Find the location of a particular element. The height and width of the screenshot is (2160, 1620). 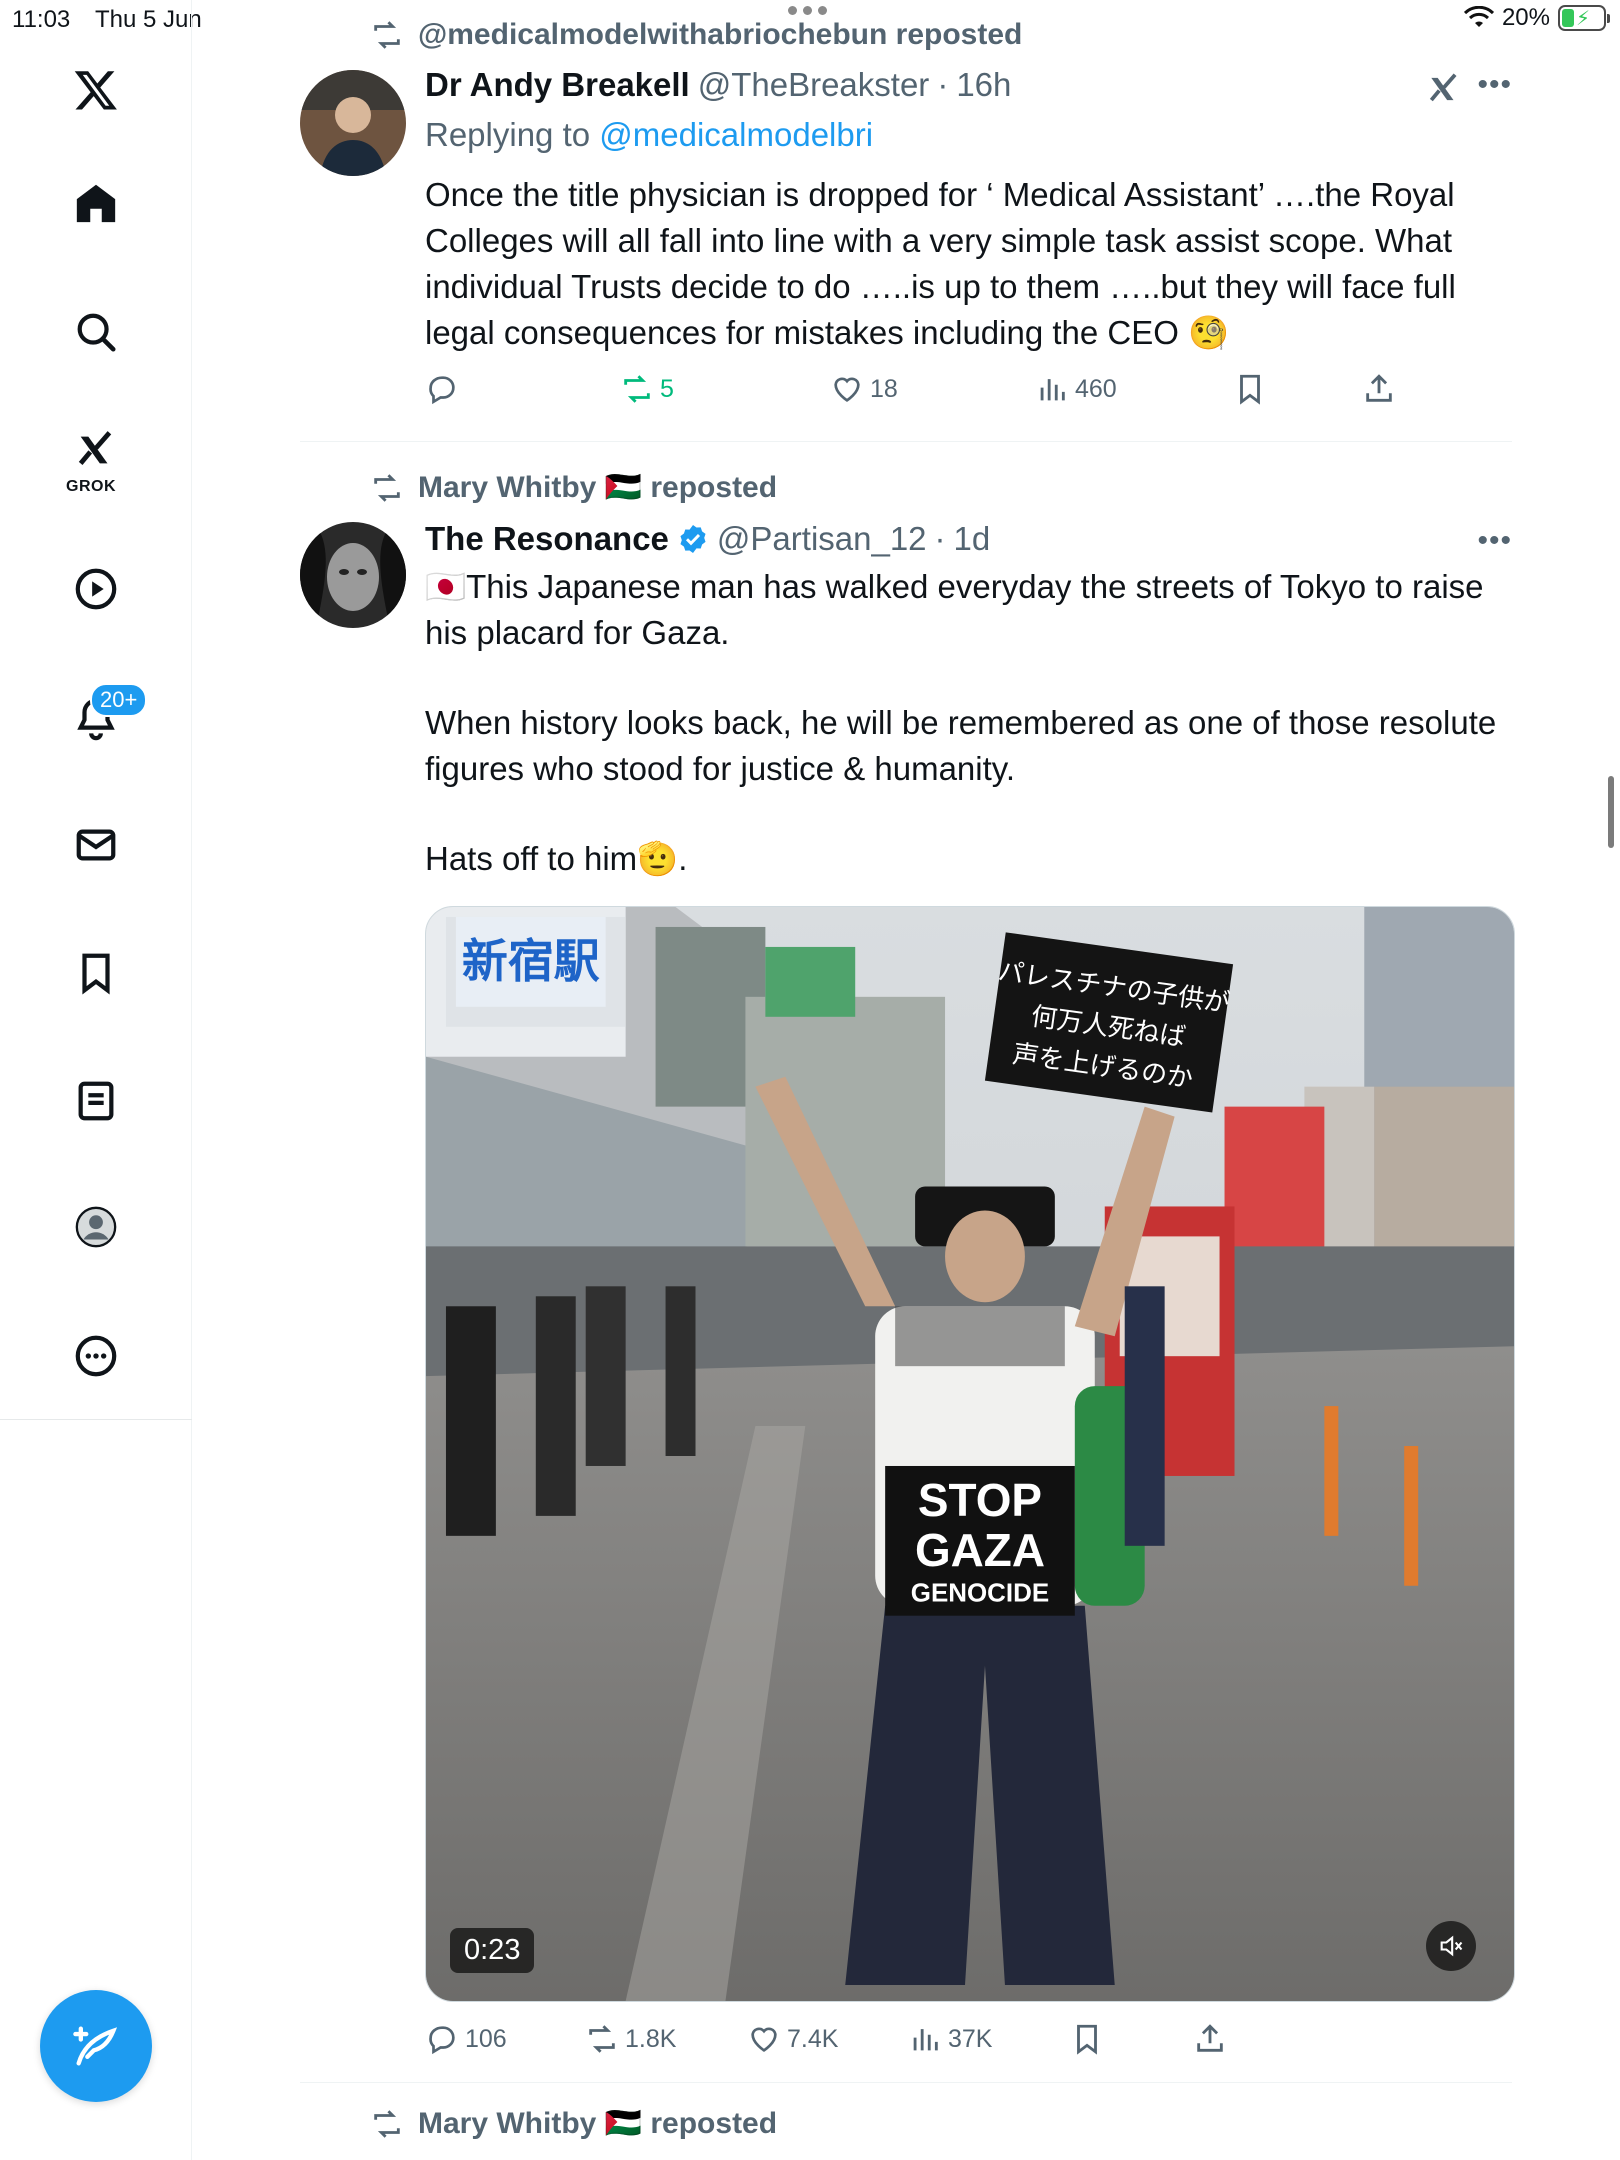

repost-button: 1.8K is located at coordinates (630, 2039).